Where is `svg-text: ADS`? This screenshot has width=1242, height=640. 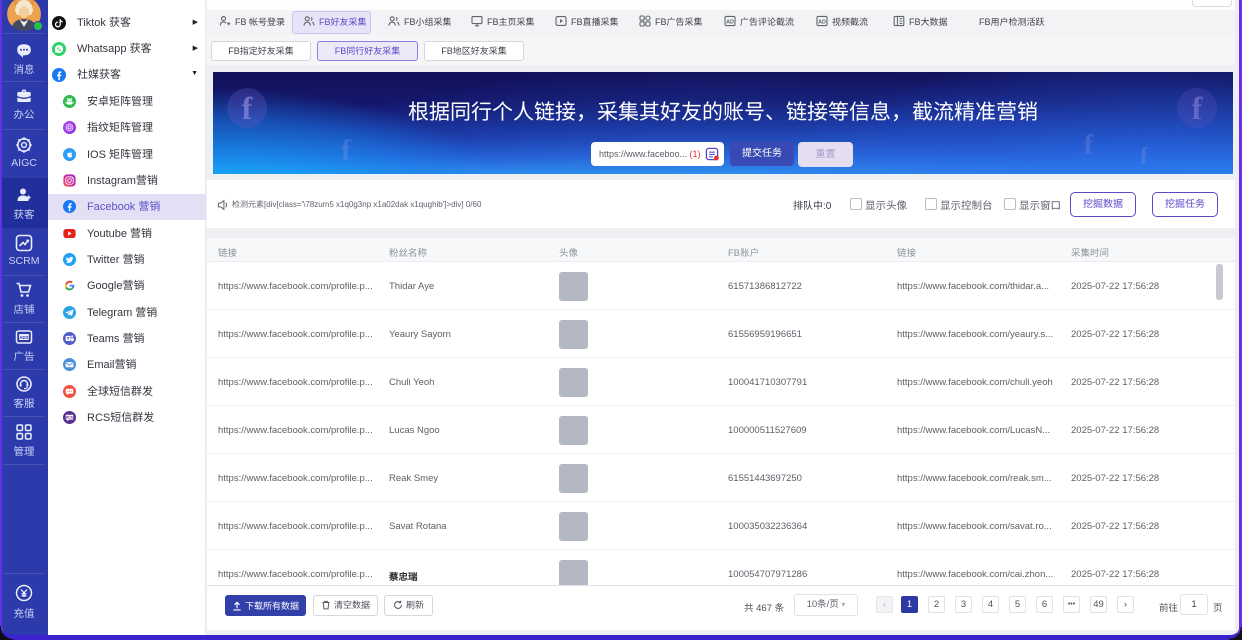
svg-text: ADS is located at coordinates (24, 337).